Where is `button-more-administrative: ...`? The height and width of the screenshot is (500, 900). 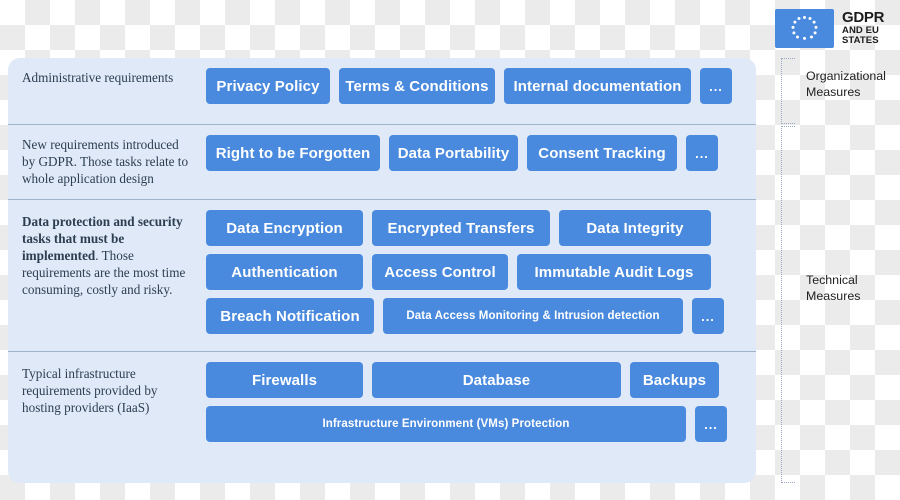 button-more-administrative: ... is located at coordinates (716, 86).